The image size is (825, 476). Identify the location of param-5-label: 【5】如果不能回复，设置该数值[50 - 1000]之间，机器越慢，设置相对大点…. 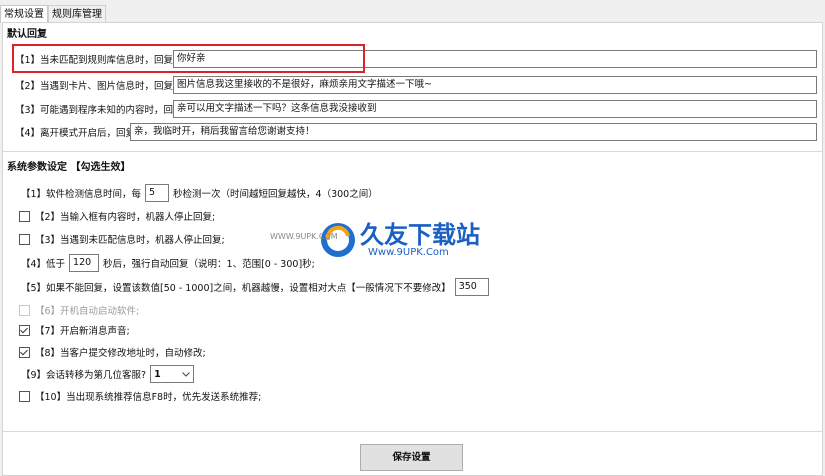
(236, 288).